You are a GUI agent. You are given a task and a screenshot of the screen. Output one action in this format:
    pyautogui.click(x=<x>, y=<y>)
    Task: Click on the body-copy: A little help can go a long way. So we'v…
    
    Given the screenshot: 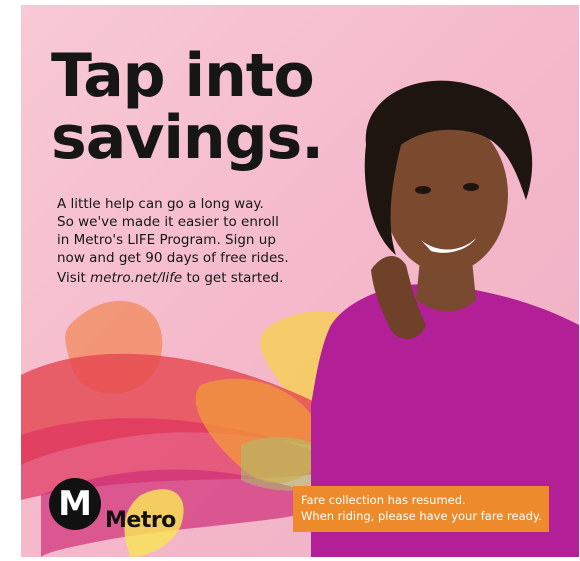 What is the action you would take?
    pyautogui.click(x=187, y=231)
    